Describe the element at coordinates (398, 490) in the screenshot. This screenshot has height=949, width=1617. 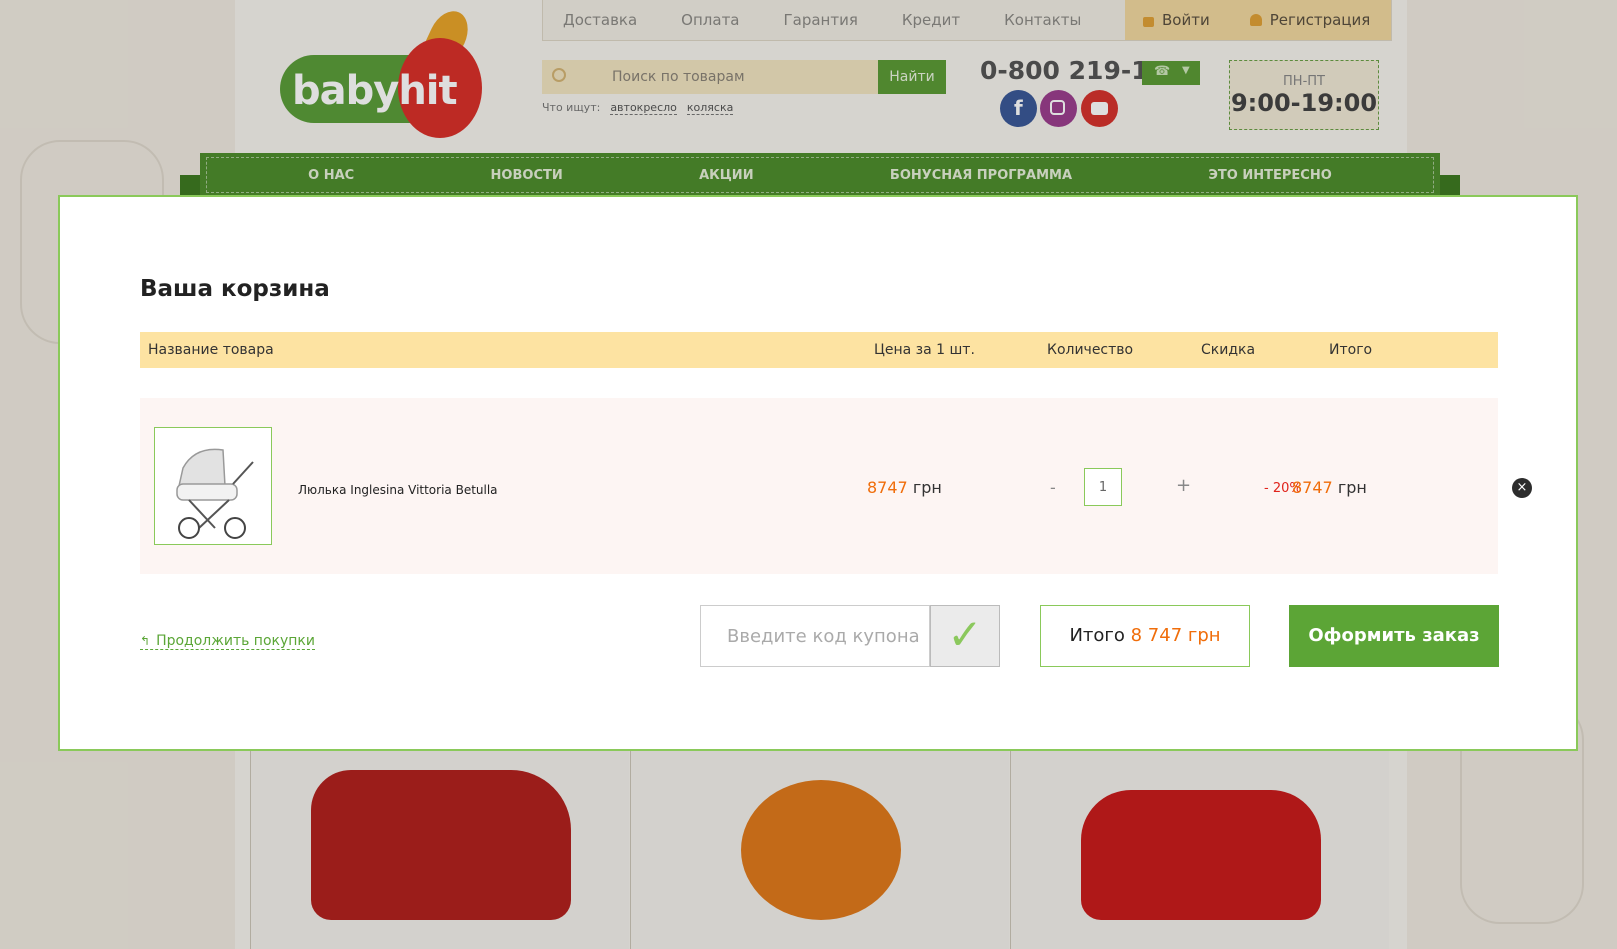
I see `product-name: Люлька Inglesina Vittoria Betulla` at that location.